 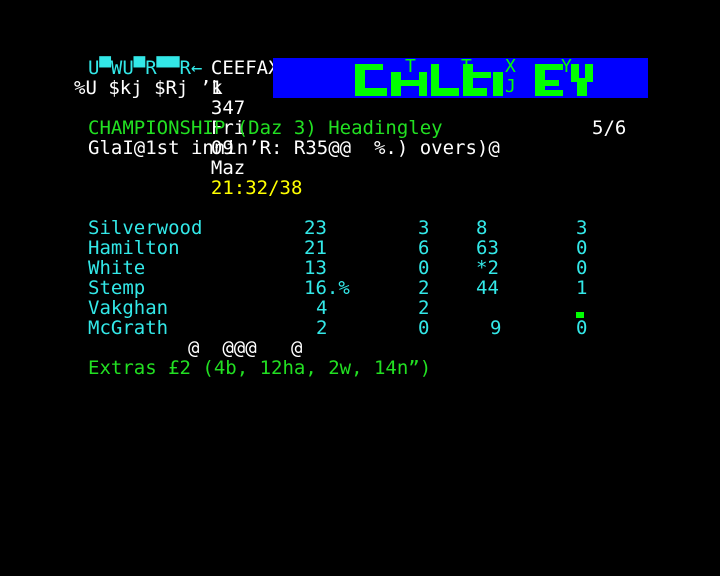 What do you see at coordinates (294, 148) in the screenshot?
I see `innings-summary: GlaI@1st innin’R: R35@@ %.) overs)@` at bounding box center [294, 148].